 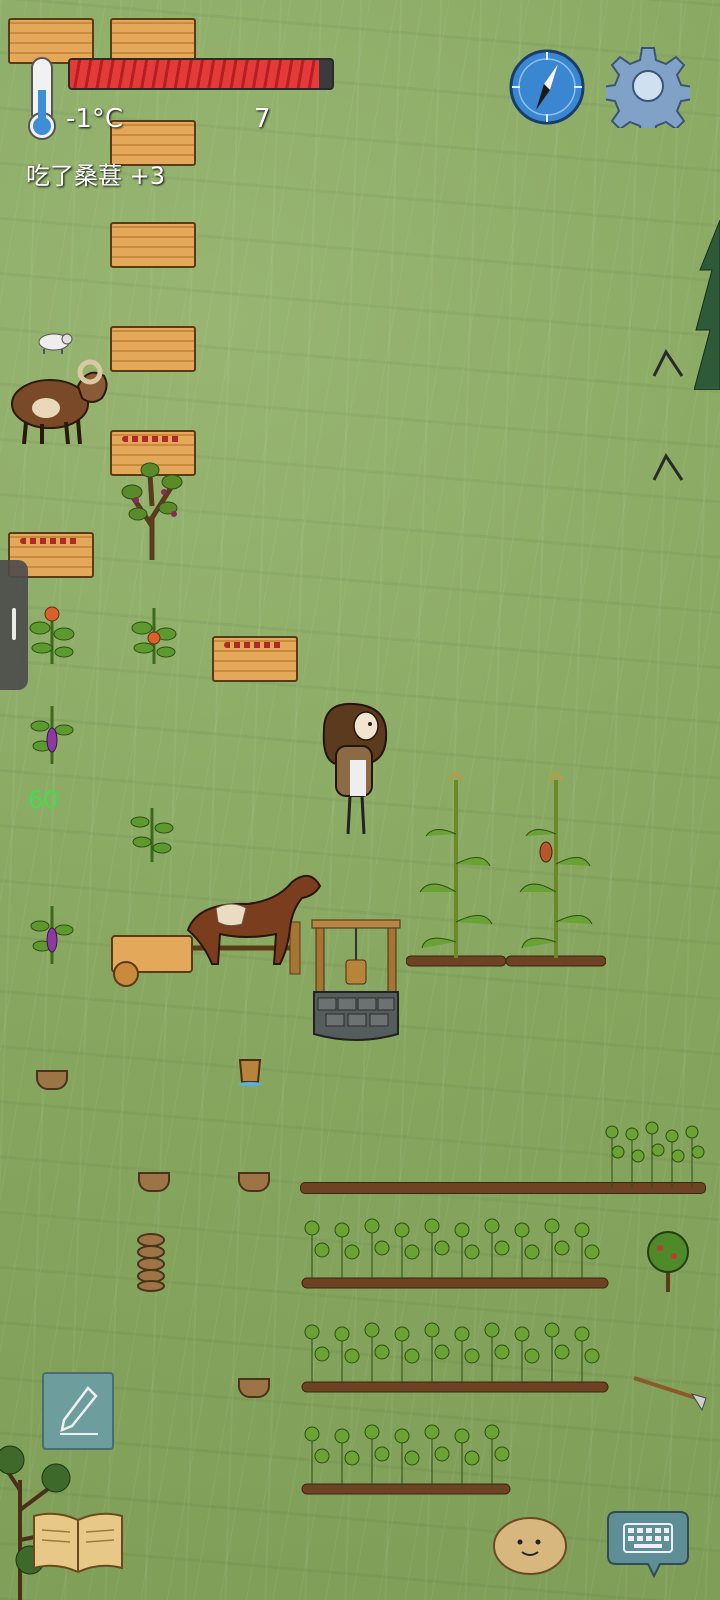 I want to click on health-bar, so click(x=201, y=74).